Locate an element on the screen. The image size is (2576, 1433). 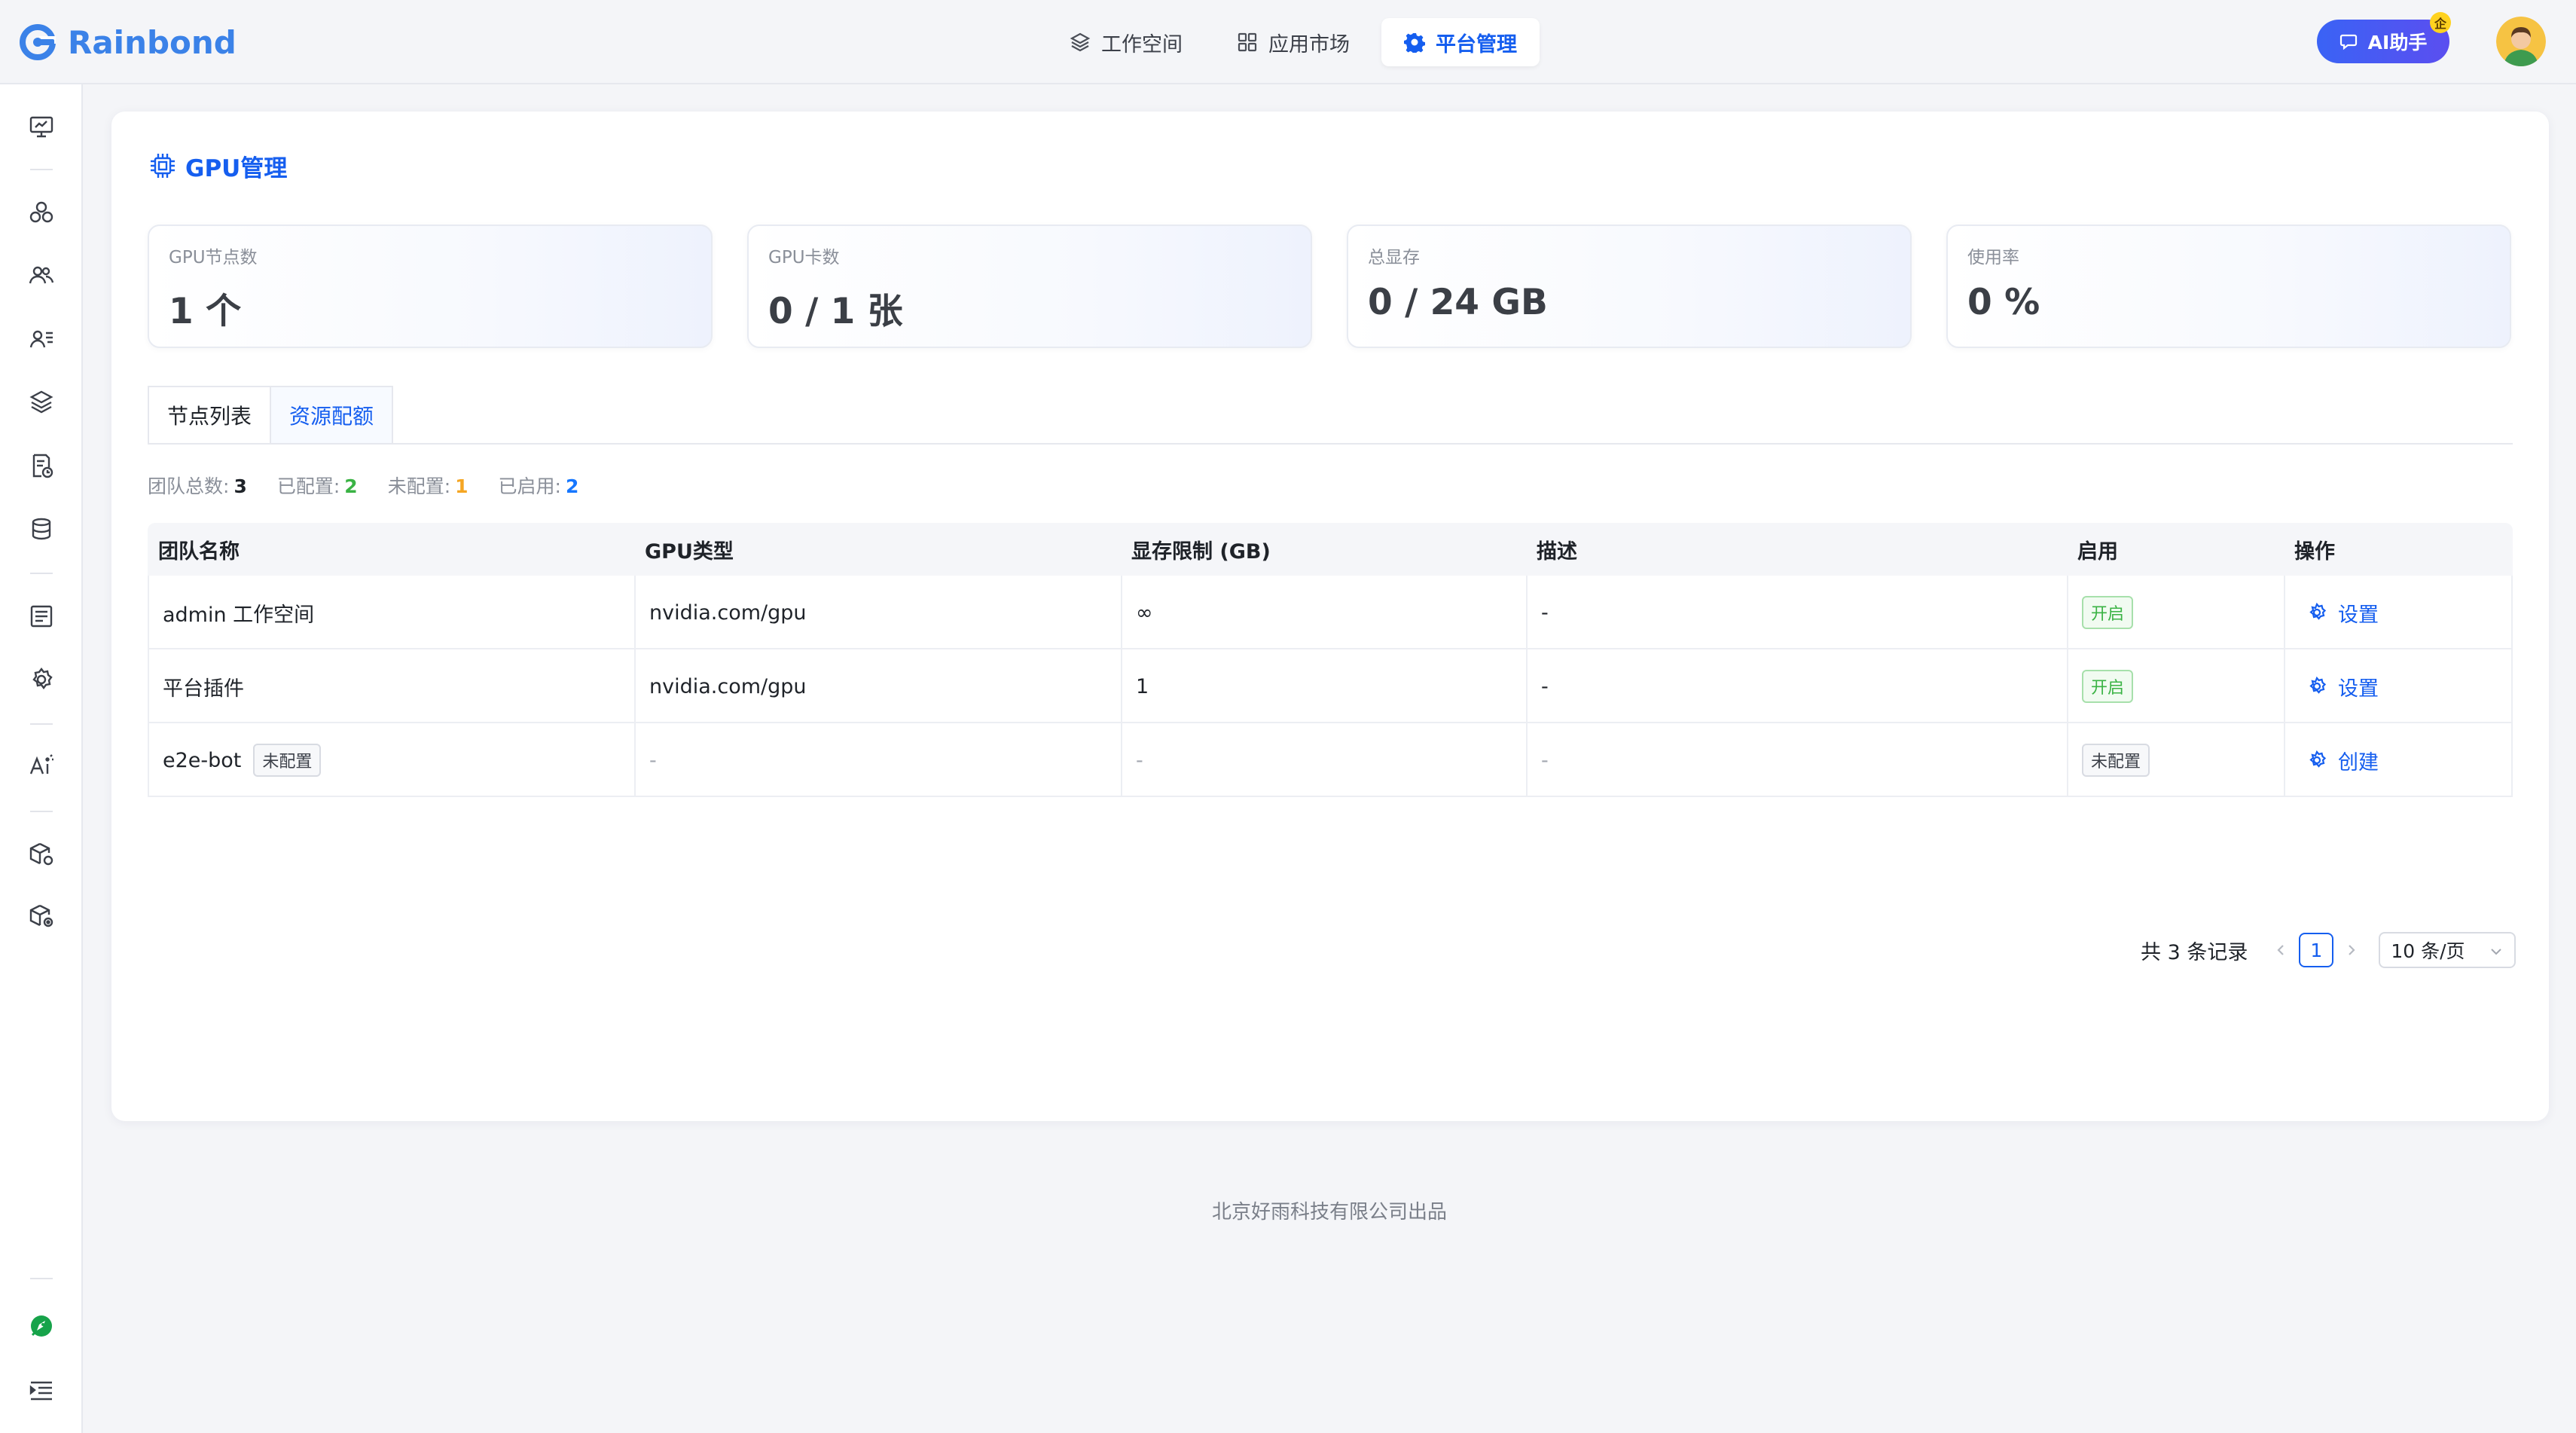
nav-app-market: 应用市场 is located at coordinates (1293, 42).